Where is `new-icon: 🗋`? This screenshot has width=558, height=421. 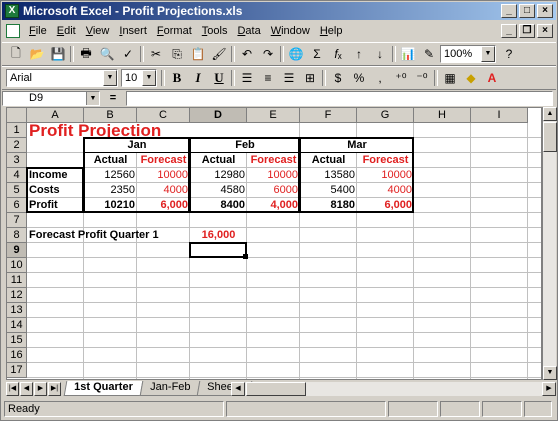
new-icon: 🗋 is located at coordinates (16, 54).